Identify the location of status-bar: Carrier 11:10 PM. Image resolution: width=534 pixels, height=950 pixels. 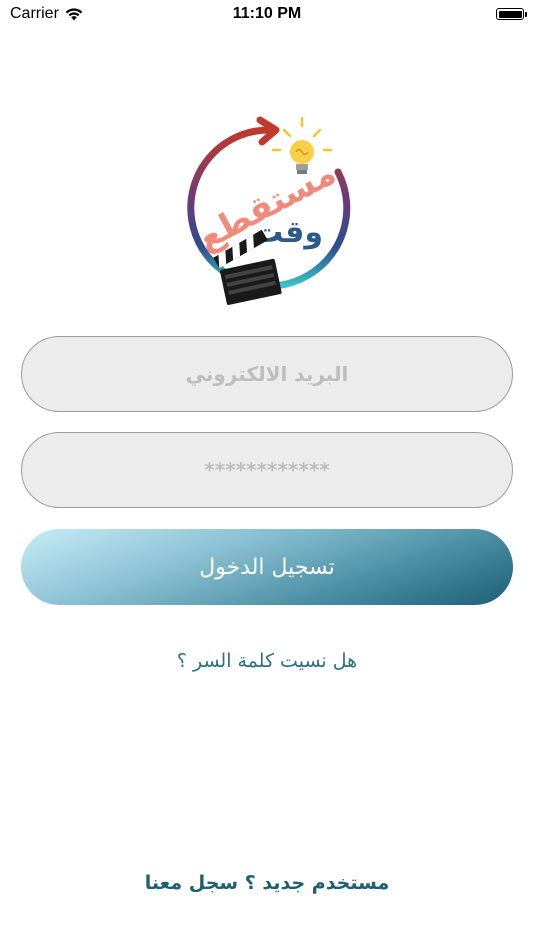
(267, 14).